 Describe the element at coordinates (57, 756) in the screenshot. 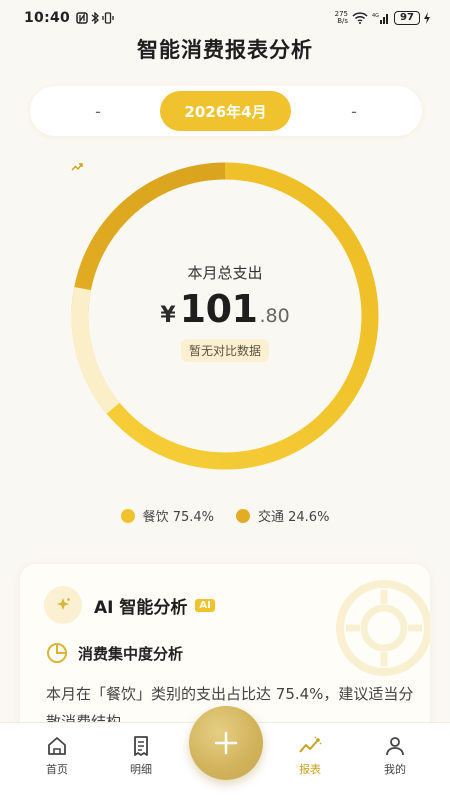

I see `tab-home: 首页` at that location.